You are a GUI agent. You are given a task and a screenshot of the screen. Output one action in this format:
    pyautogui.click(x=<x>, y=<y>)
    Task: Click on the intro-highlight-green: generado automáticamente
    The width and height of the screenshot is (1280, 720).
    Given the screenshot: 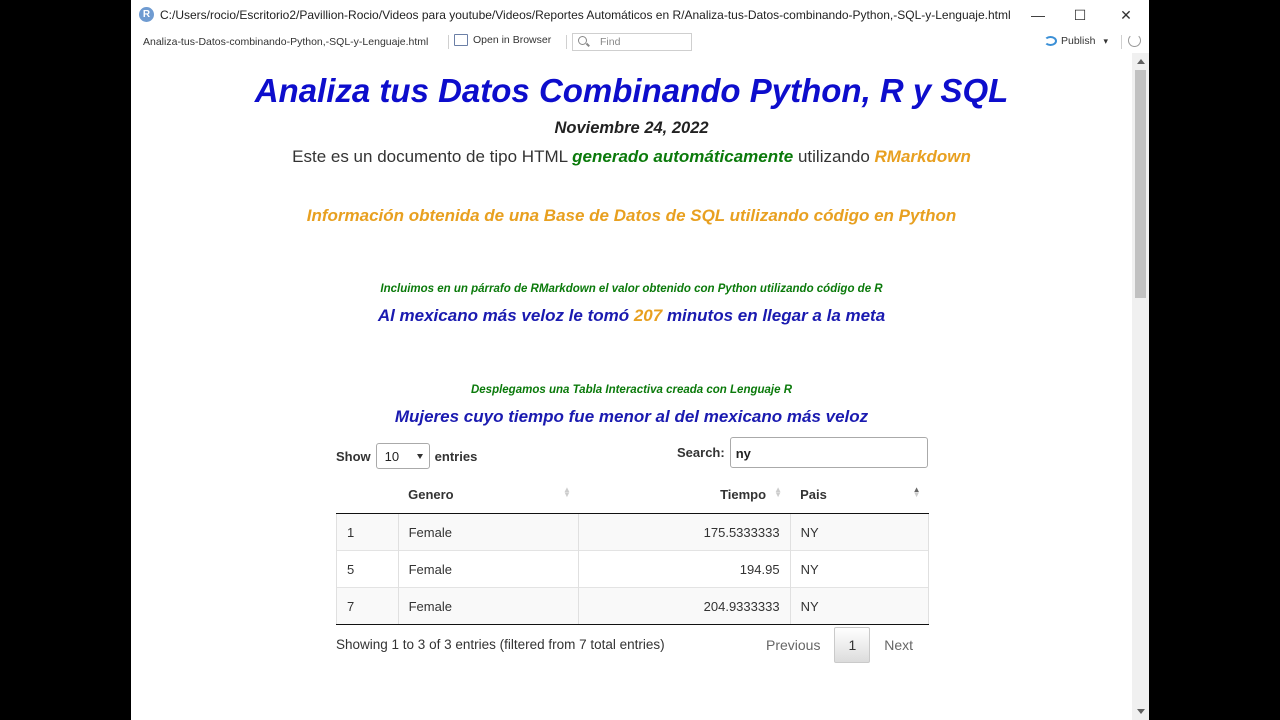 What is the action you would take?
    pyautogui.click(x=683, y=156)
    